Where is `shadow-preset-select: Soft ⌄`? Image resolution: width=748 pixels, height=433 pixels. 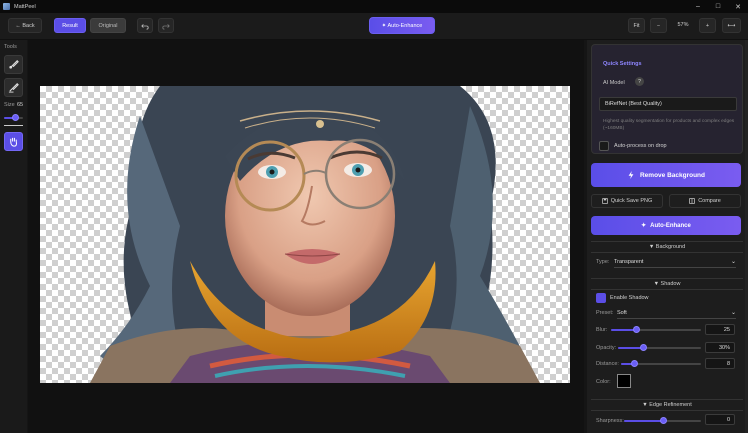
shadow-preset-select: Soft ⌄ is located at coordinates (676, 313).